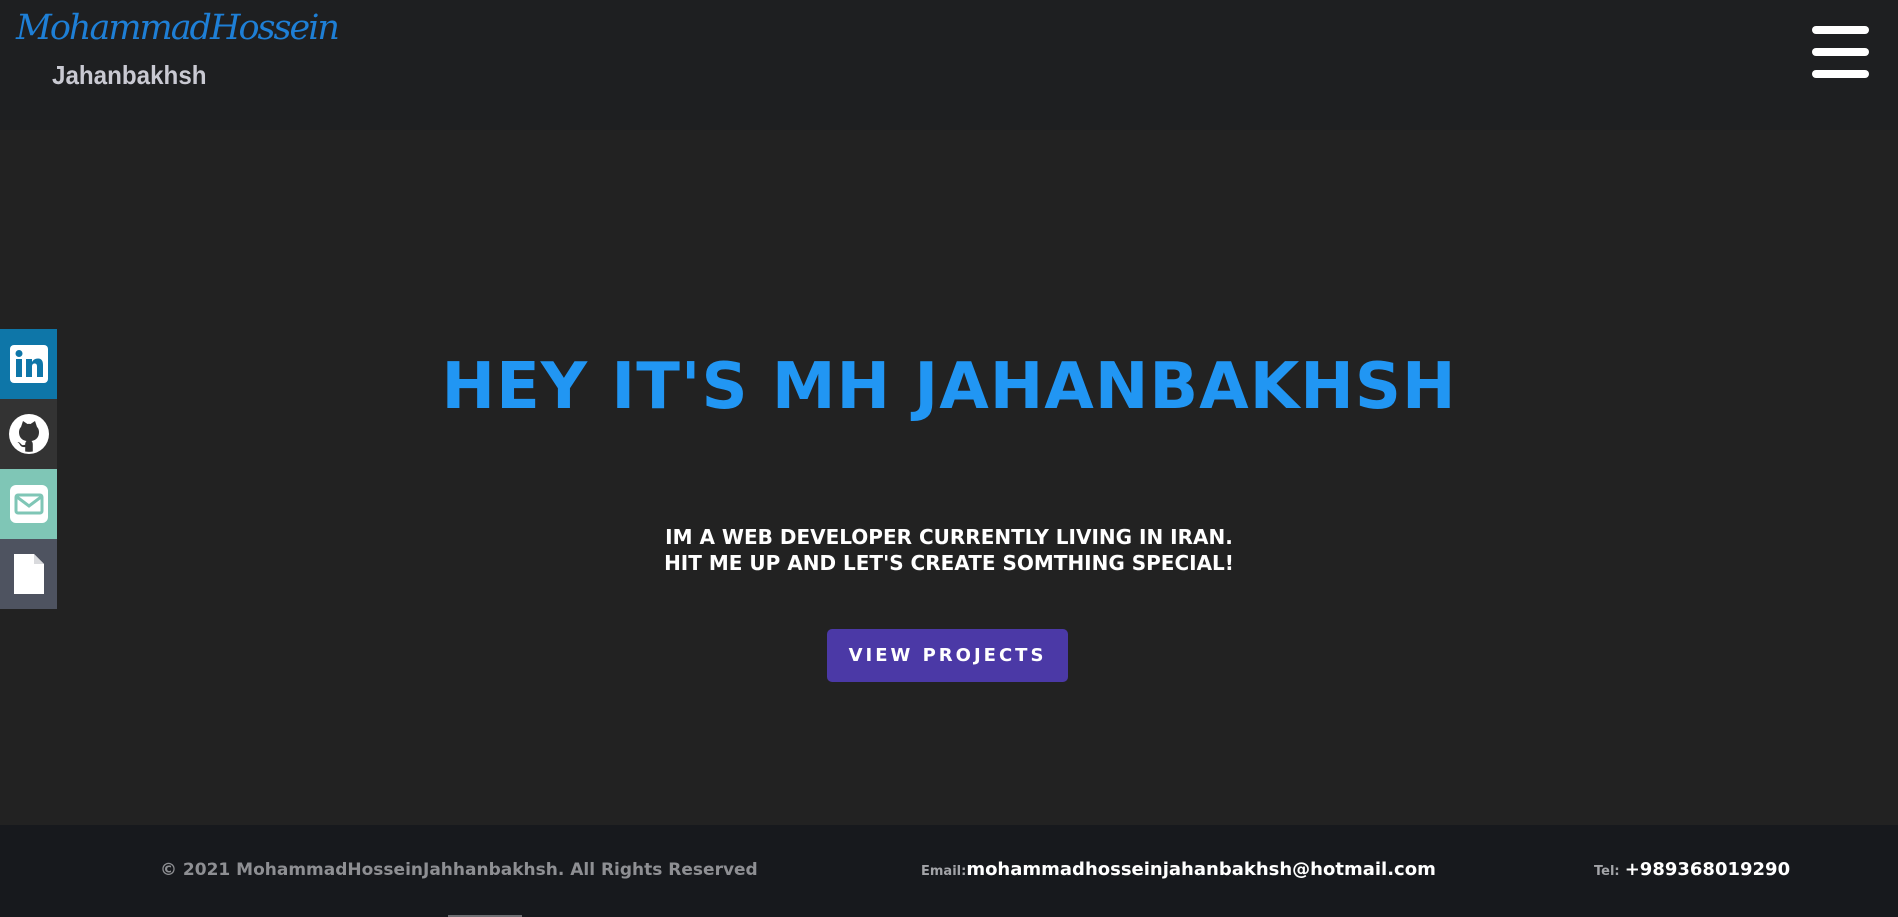 This screenshot has width=1898, height=917. What do you see at coordinates (947, 655) in the screenshot?
I see `view-projects-button: VIEW PROJECTS` at bounding box center [947, 655].